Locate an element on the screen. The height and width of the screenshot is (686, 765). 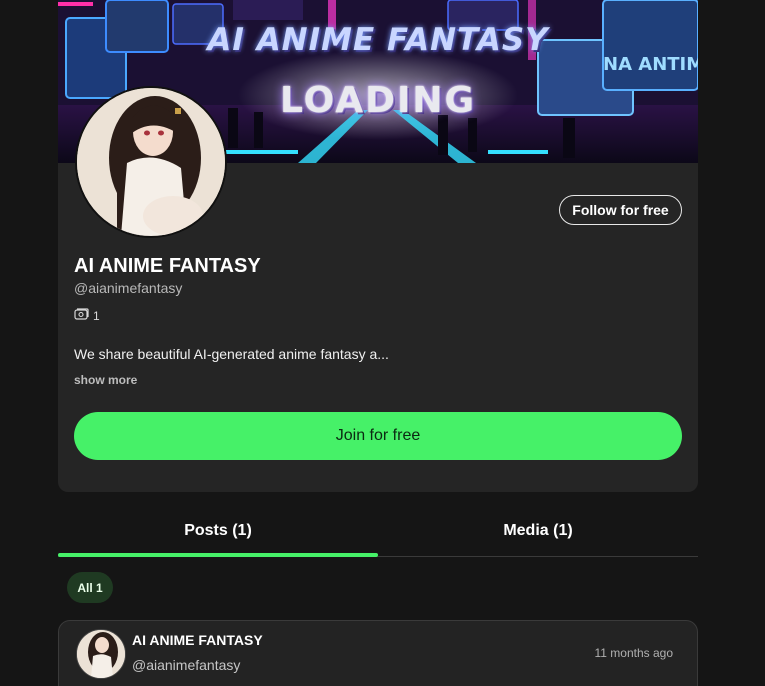
media-count-value: 1 is located at coordinates (96, 316).